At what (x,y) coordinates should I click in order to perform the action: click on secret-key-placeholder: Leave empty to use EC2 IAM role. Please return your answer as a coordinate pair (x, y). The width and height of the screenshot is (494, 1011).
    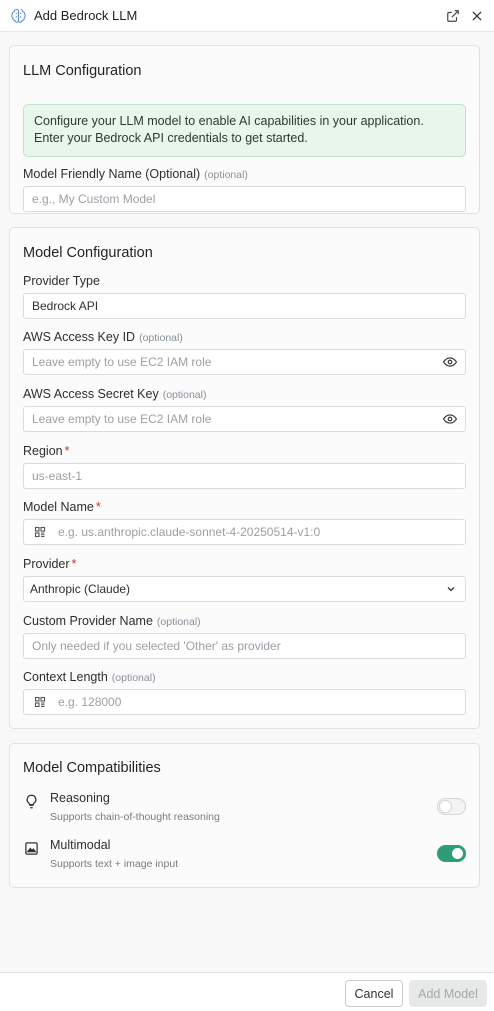
    Looking at the image, I should click on (122, 419).